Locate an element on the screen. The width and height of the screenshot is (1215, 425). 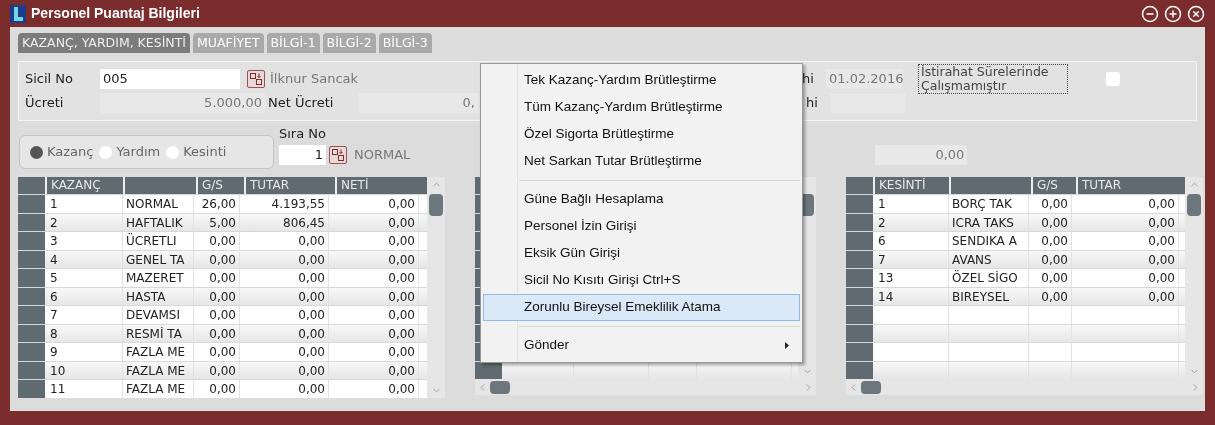
input-field: 0, is located at coordinates (418, 103).